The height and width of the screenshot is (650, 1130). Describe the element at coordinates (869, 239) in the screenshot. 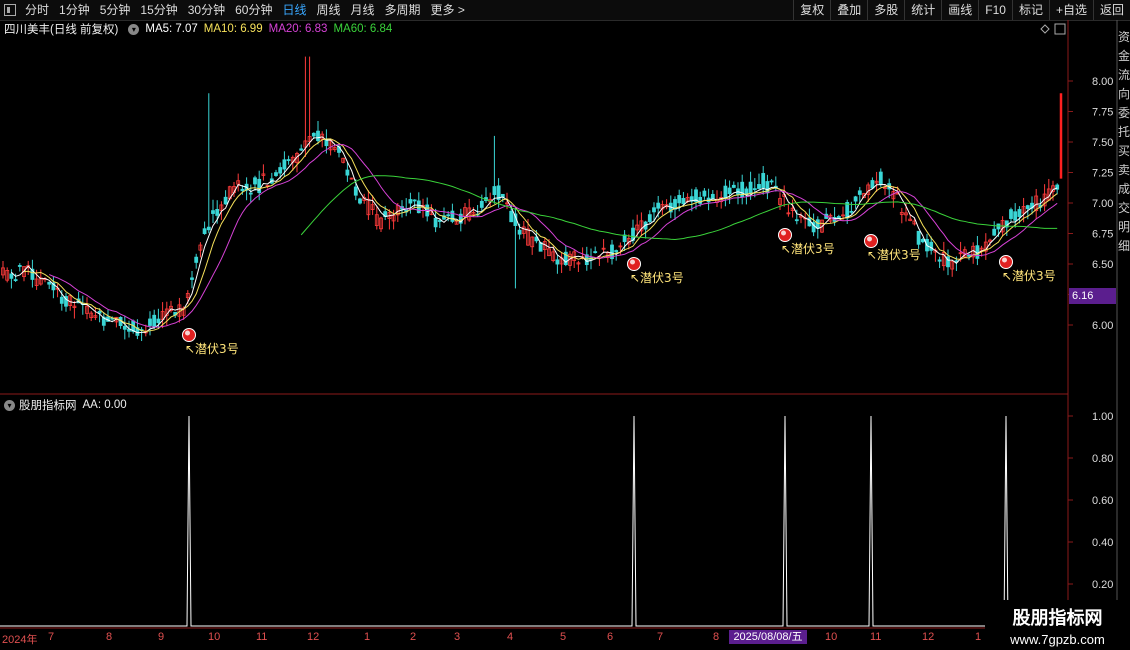

I see `signal-marker-highlight` at that location.